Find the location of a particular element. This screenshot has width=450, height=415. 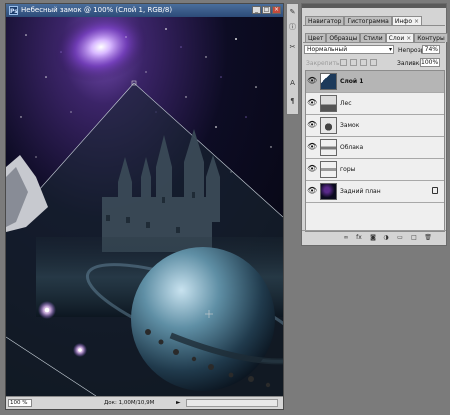

top-panel-tabs: Навигатор Гистограмма Инфо × is located at coordinates (364, 20).